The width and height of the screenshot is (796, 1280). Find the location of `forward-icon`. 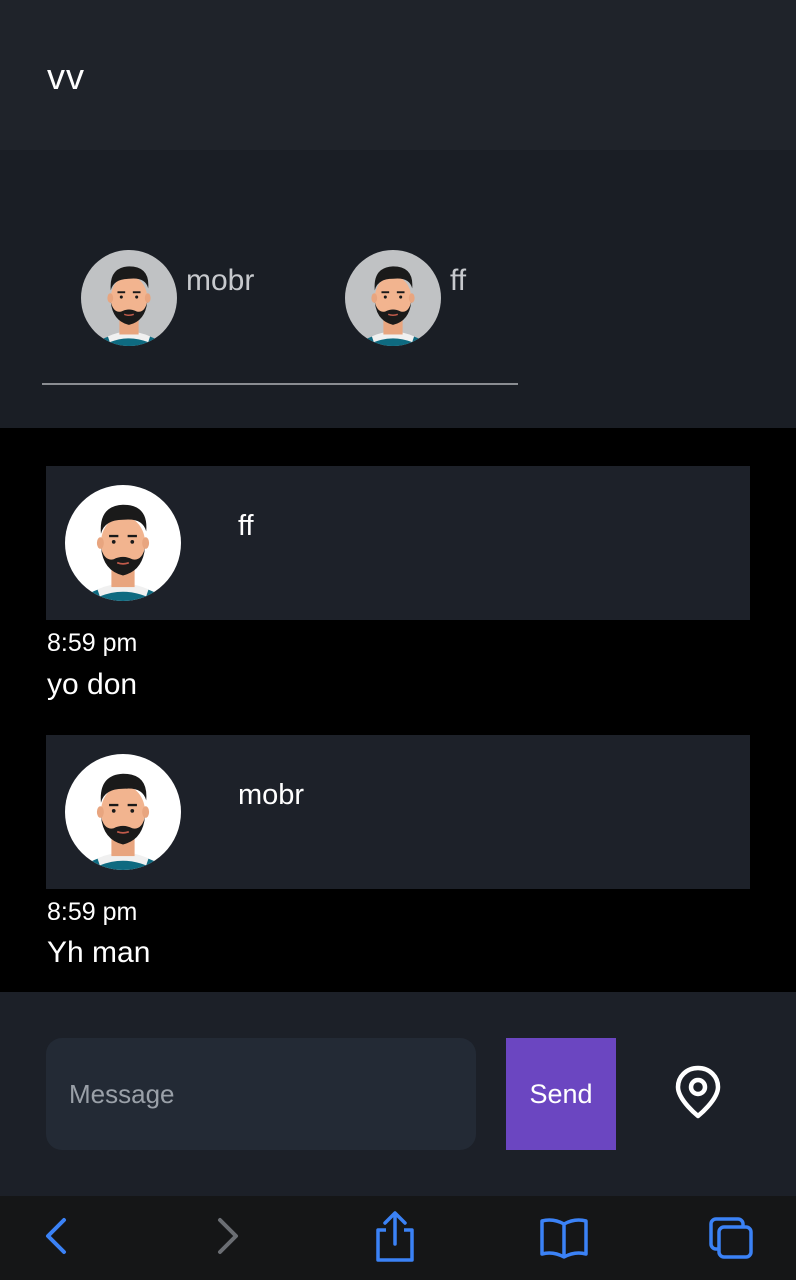

forward-icon is located at coordinates (228, 1236).